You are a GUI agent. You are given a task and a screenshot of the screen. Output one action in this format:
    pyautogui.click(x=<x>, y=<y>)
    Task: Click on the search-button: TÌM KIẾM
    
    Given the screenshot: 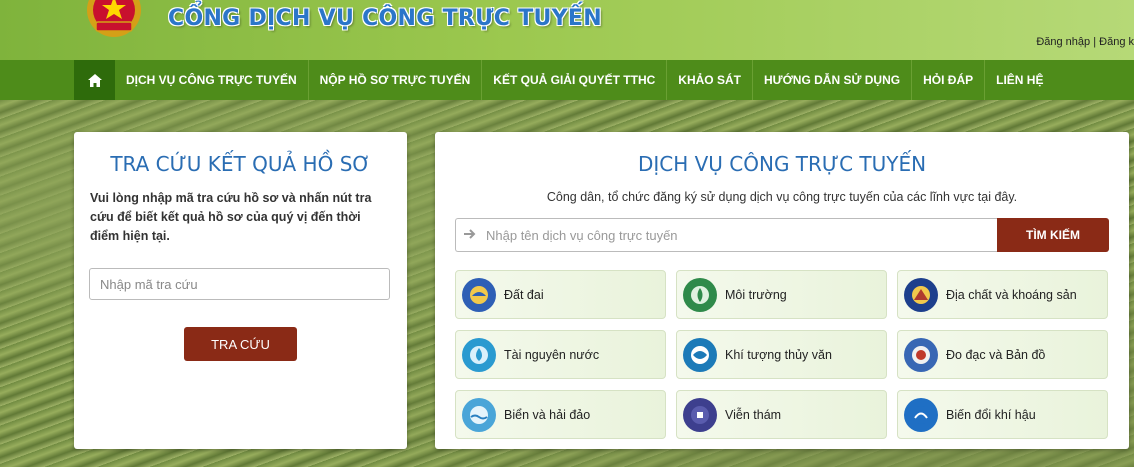 What is the action you would take?
    pyautogui.click(x=1053, y=235)
    